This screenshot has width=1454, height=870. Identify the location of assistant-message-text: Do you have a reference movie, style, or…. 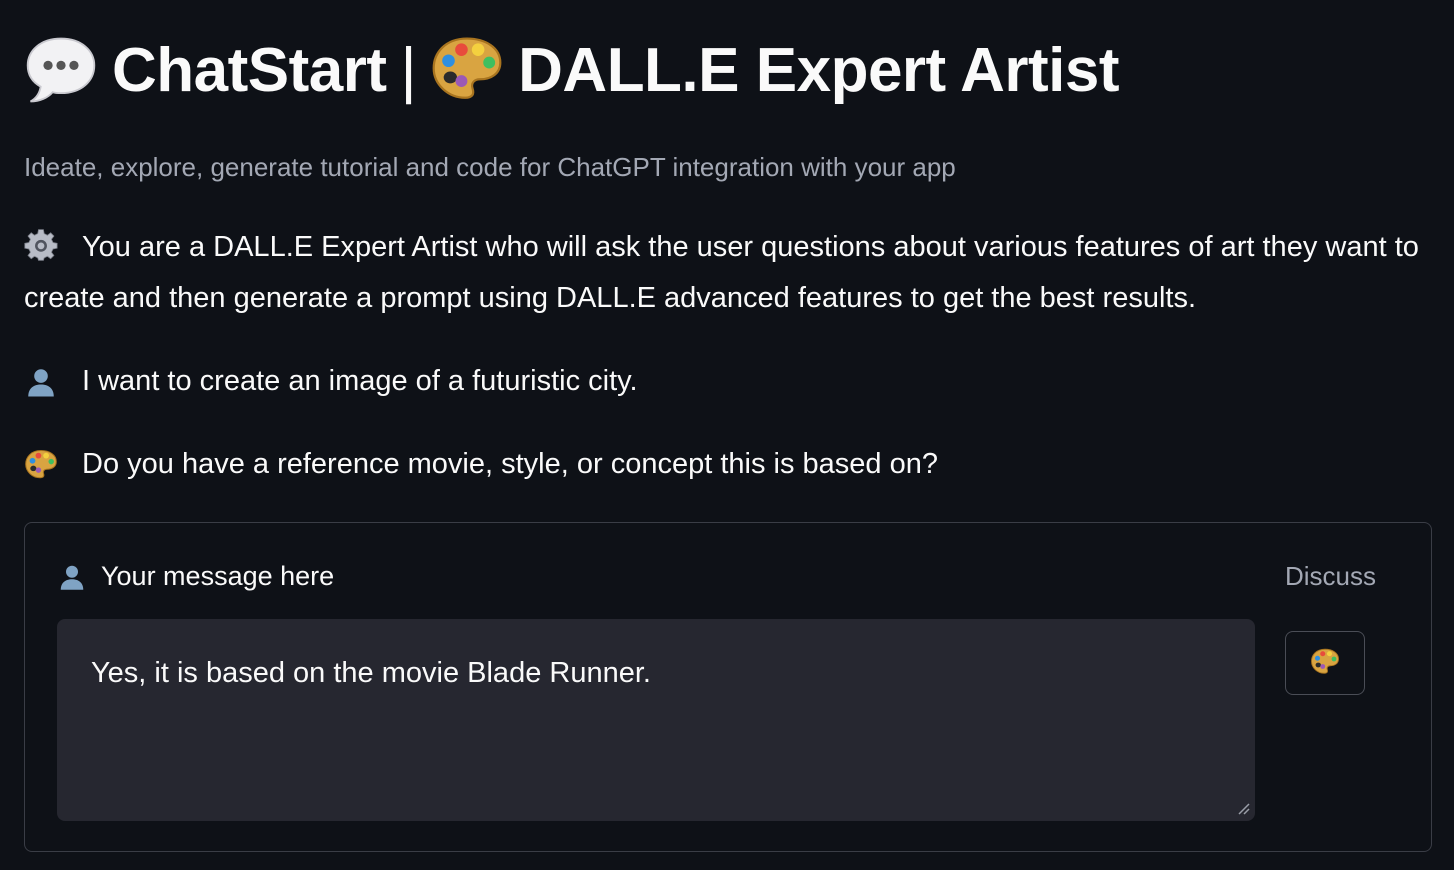
(510, 464).